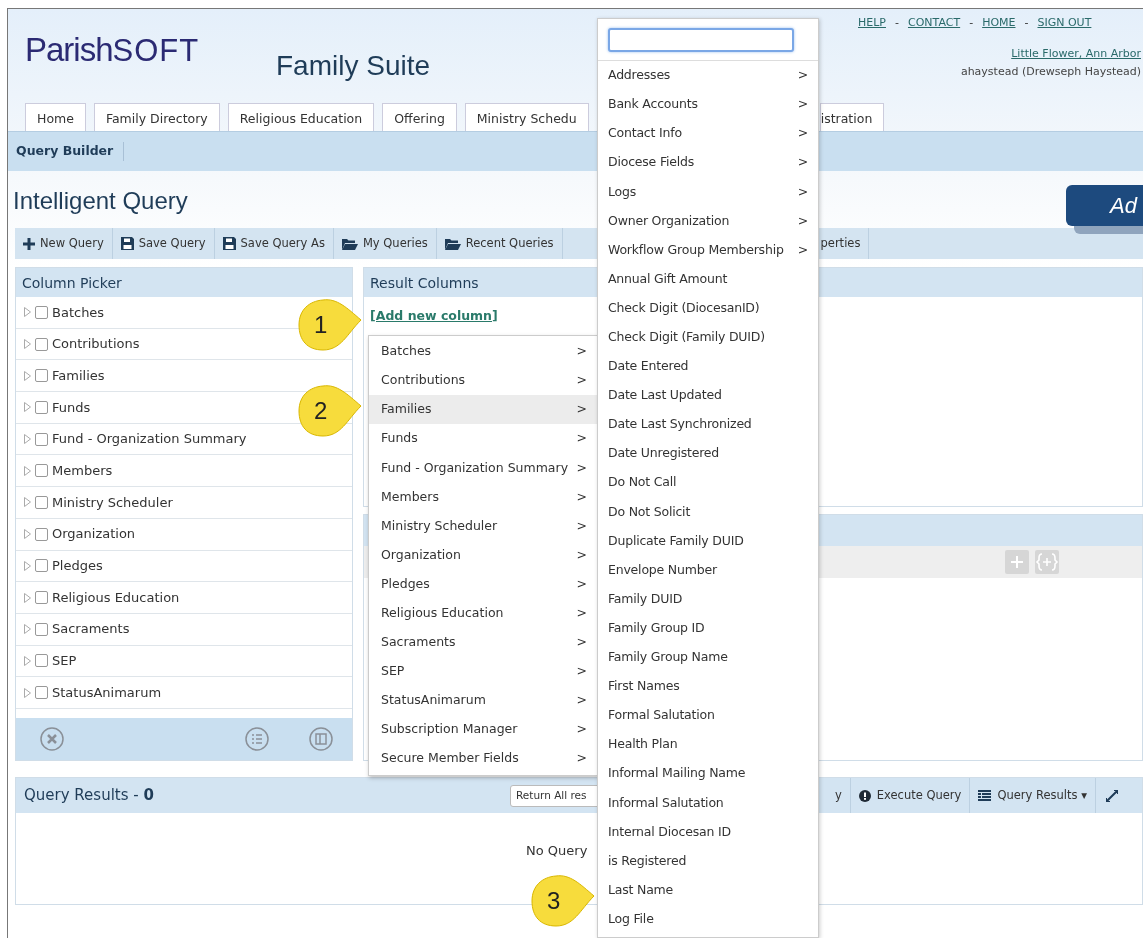 The width and height of the screenshot is (1143, 938). I want to click on menu-item: Informal Mailing Name, so click(708, 774).